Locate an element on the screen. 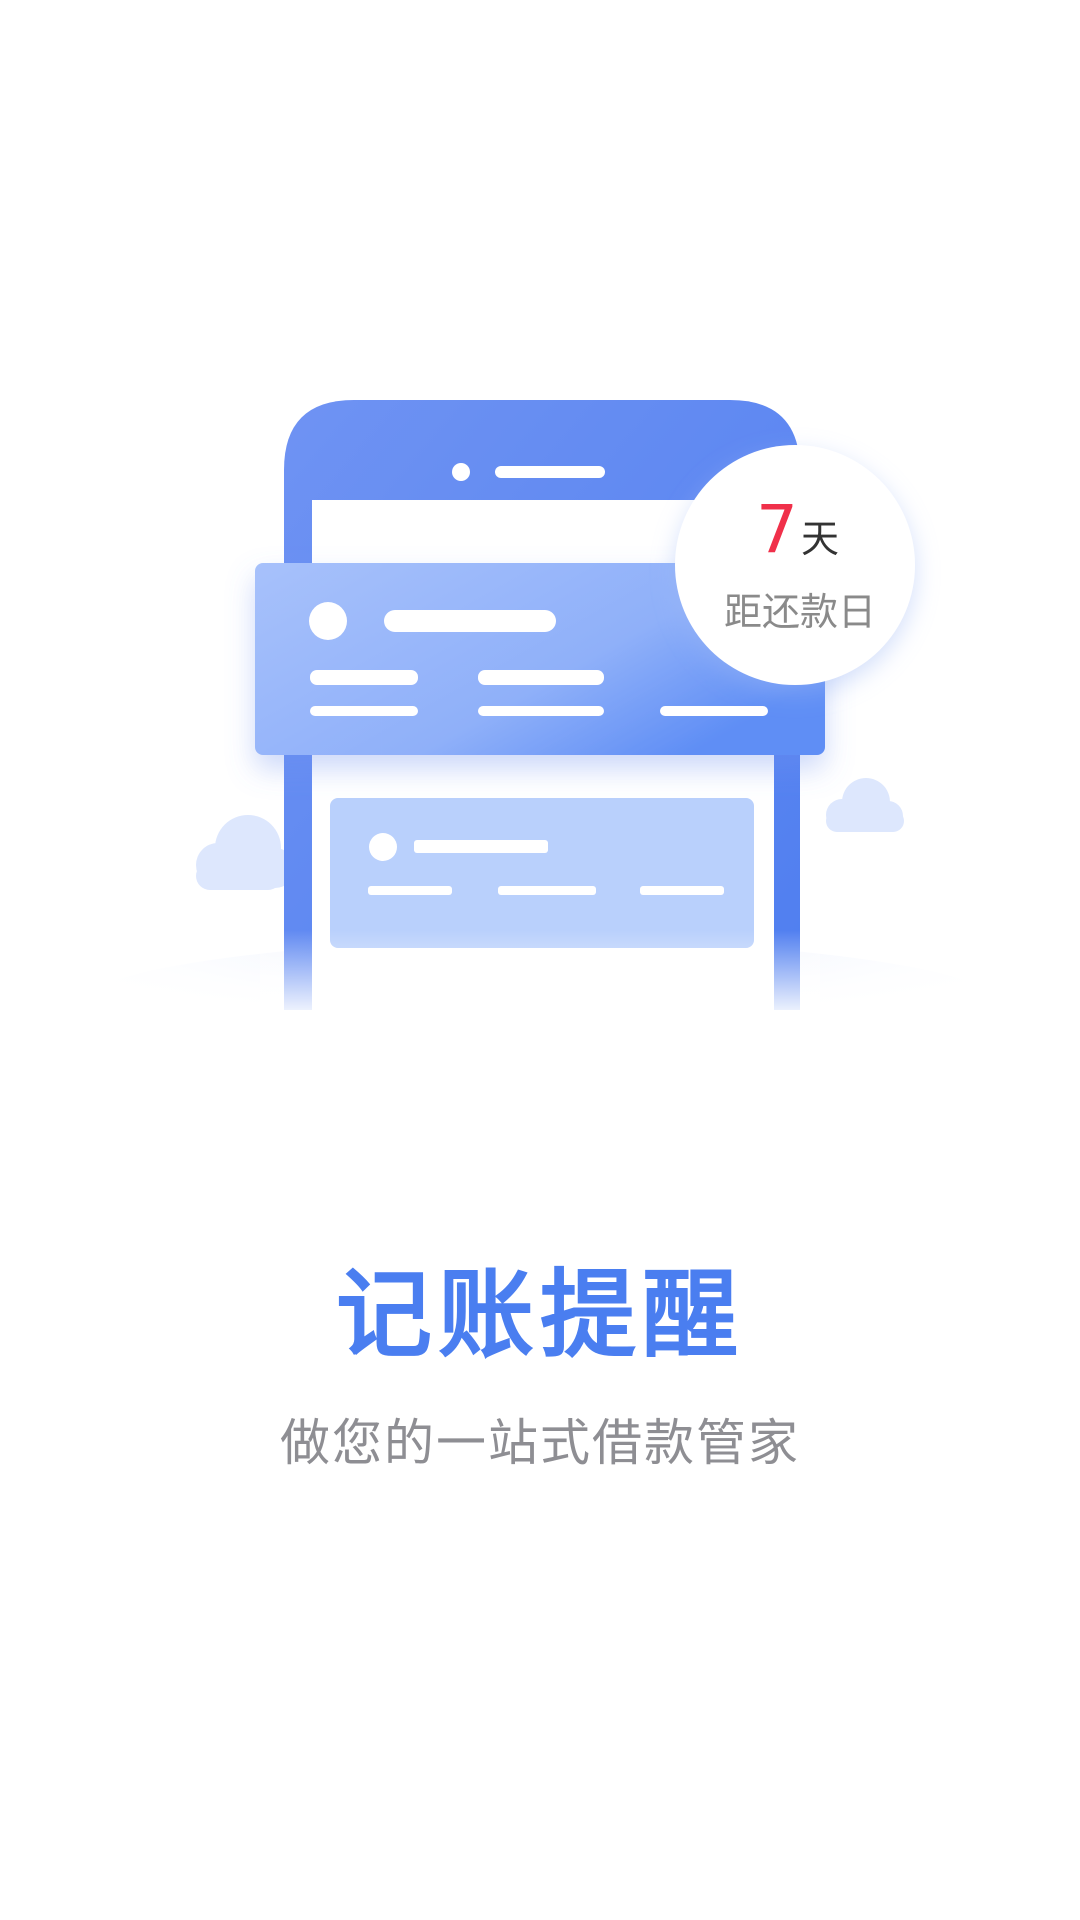 Image resolution: width=1080 pixels, height=1920 pixels. list-card is located at coordinates (542, 873).